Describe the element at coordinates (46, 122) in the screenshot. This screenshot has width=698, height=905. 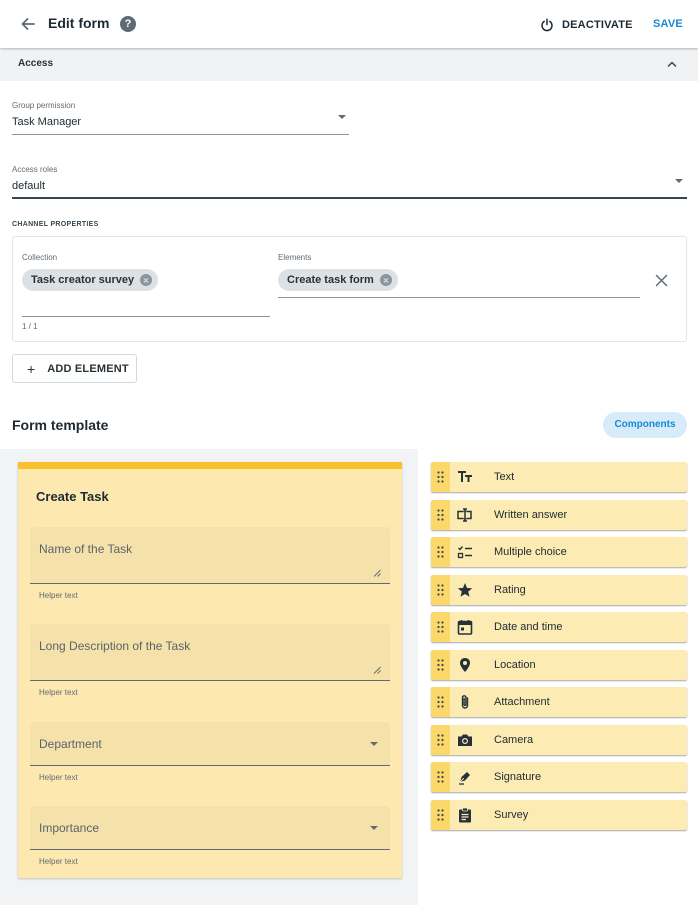
I see `group-permission-select: Task Manager` at that location.